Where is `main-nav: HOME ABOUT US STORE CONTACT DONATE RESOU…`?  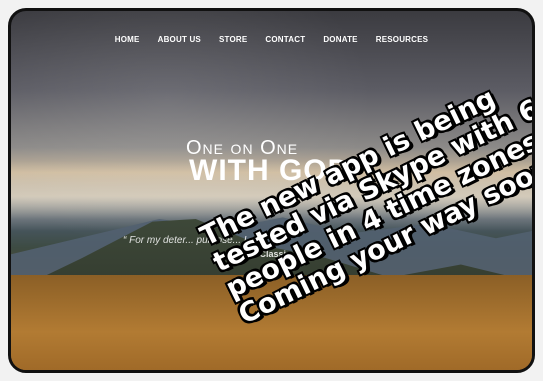 main-nav: HOME ABOUT US STORE CONTACT DONATE RESOU… is located at coordinates (271, 39).